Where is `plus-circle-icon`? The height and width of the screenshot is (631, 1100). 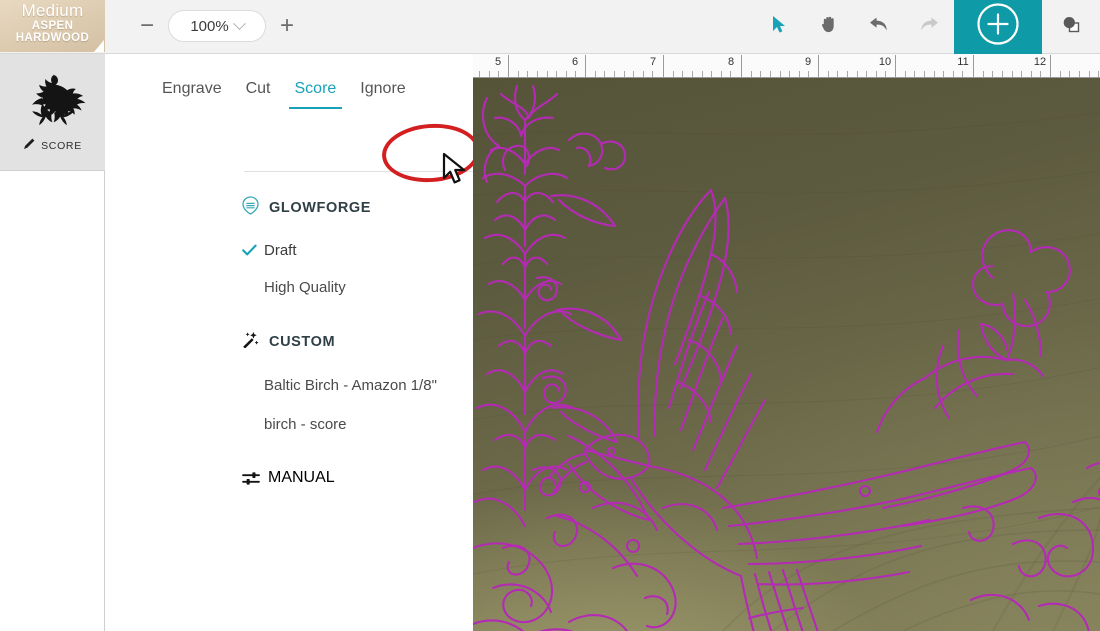
plus-circle-icon is located at coordinates (998, 26).